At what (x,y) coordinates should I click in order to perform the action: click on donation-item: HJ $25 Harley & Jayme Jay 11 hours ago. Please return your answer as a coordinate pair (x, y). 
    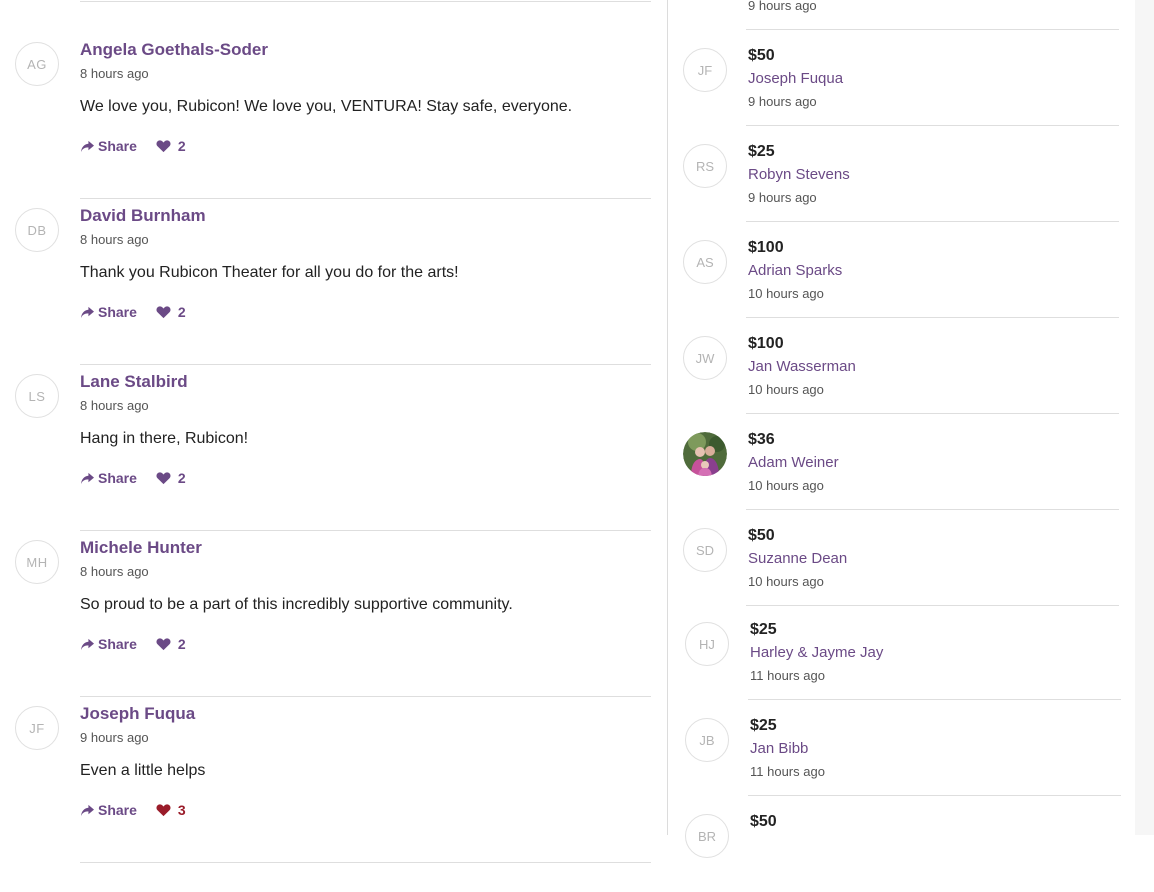
    Looking at the image, I should click on (911, 652).